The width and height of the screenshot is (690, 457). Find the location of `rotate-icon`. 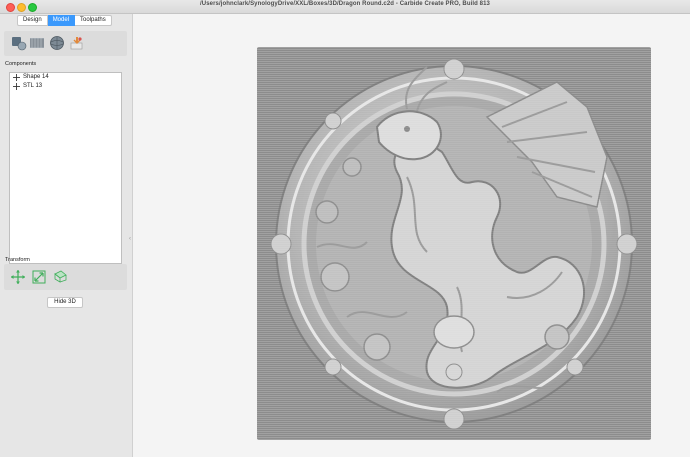

rotate-icon is located at coordinates (60, 276).